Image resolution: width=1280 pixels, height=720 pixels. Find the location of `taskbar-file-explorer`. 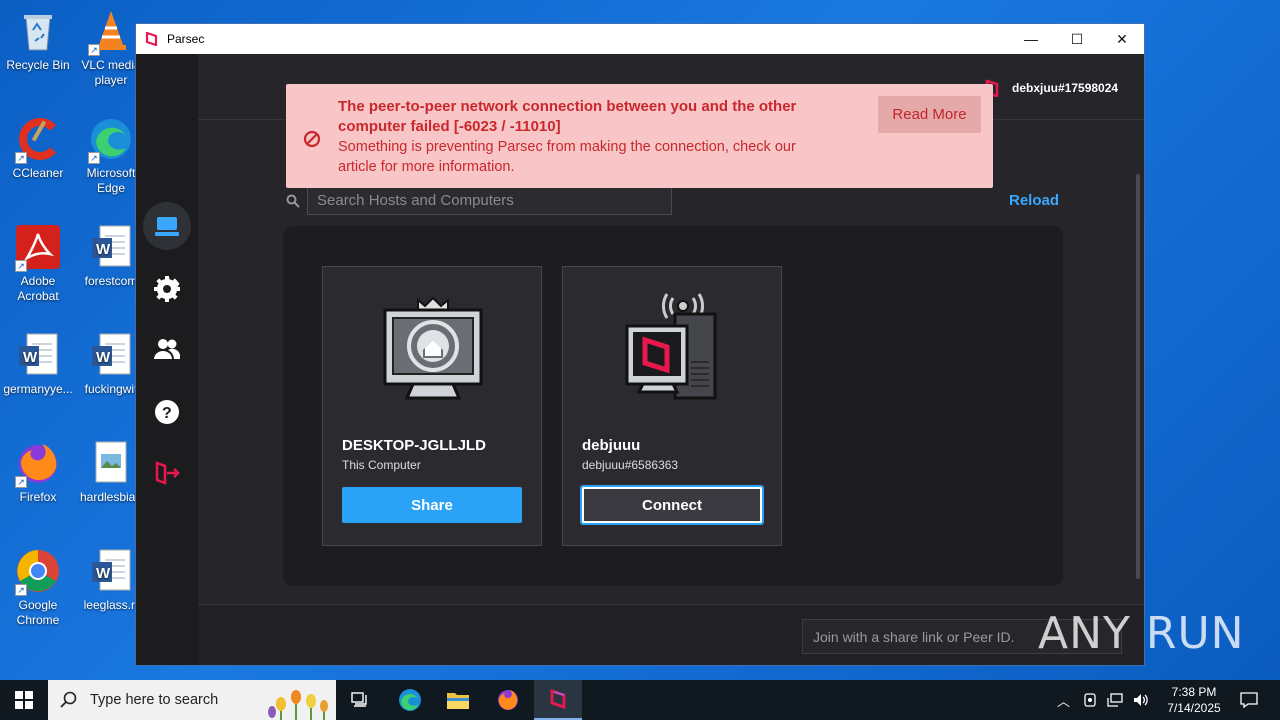

taskbar-file-explorer is located at coordinates (458, 700).